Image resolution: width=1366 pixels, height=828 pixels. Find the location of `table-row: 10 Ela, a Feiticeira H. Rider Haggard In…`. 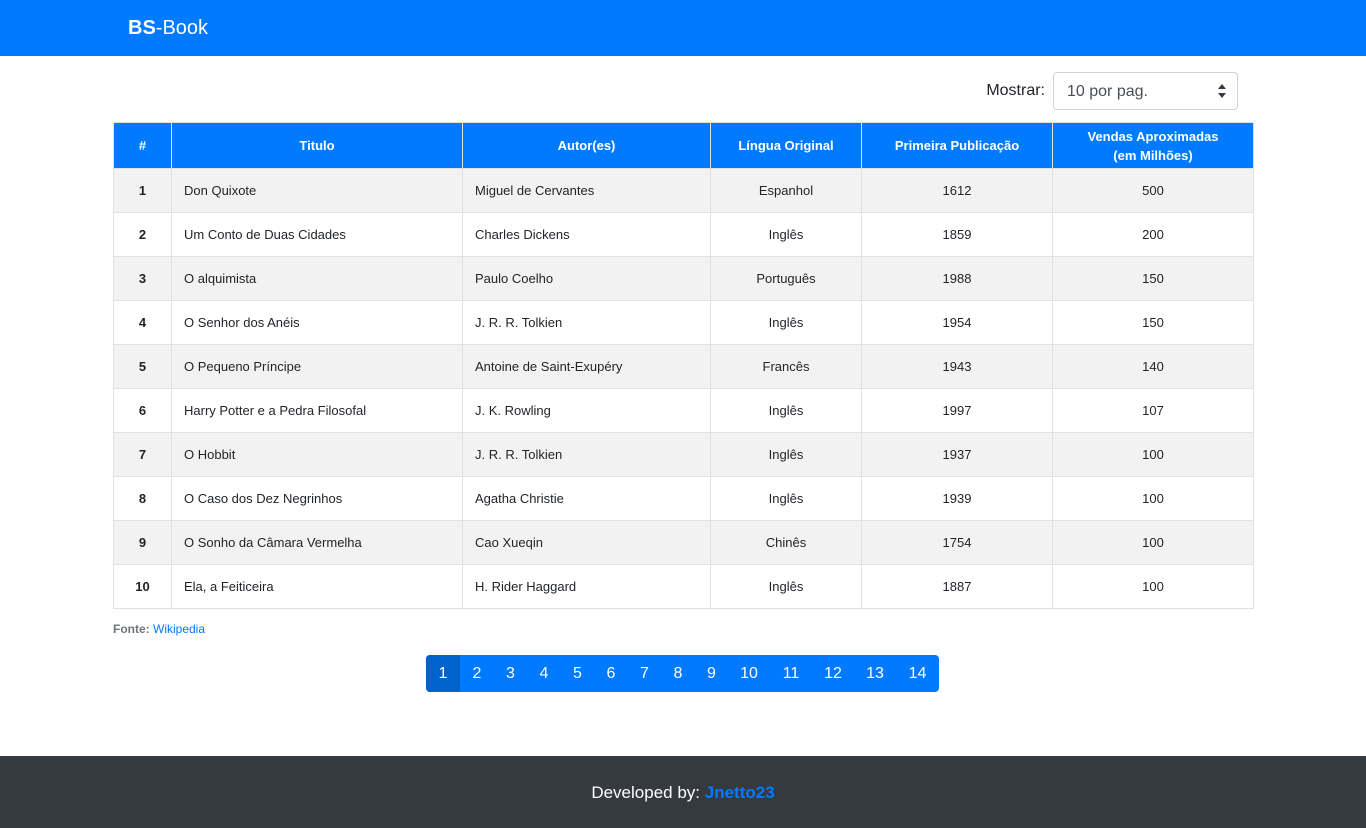

table-row: 10 Ela, a Feiticeira H. Rider Haggard In… is located at coordinates (683, 586).